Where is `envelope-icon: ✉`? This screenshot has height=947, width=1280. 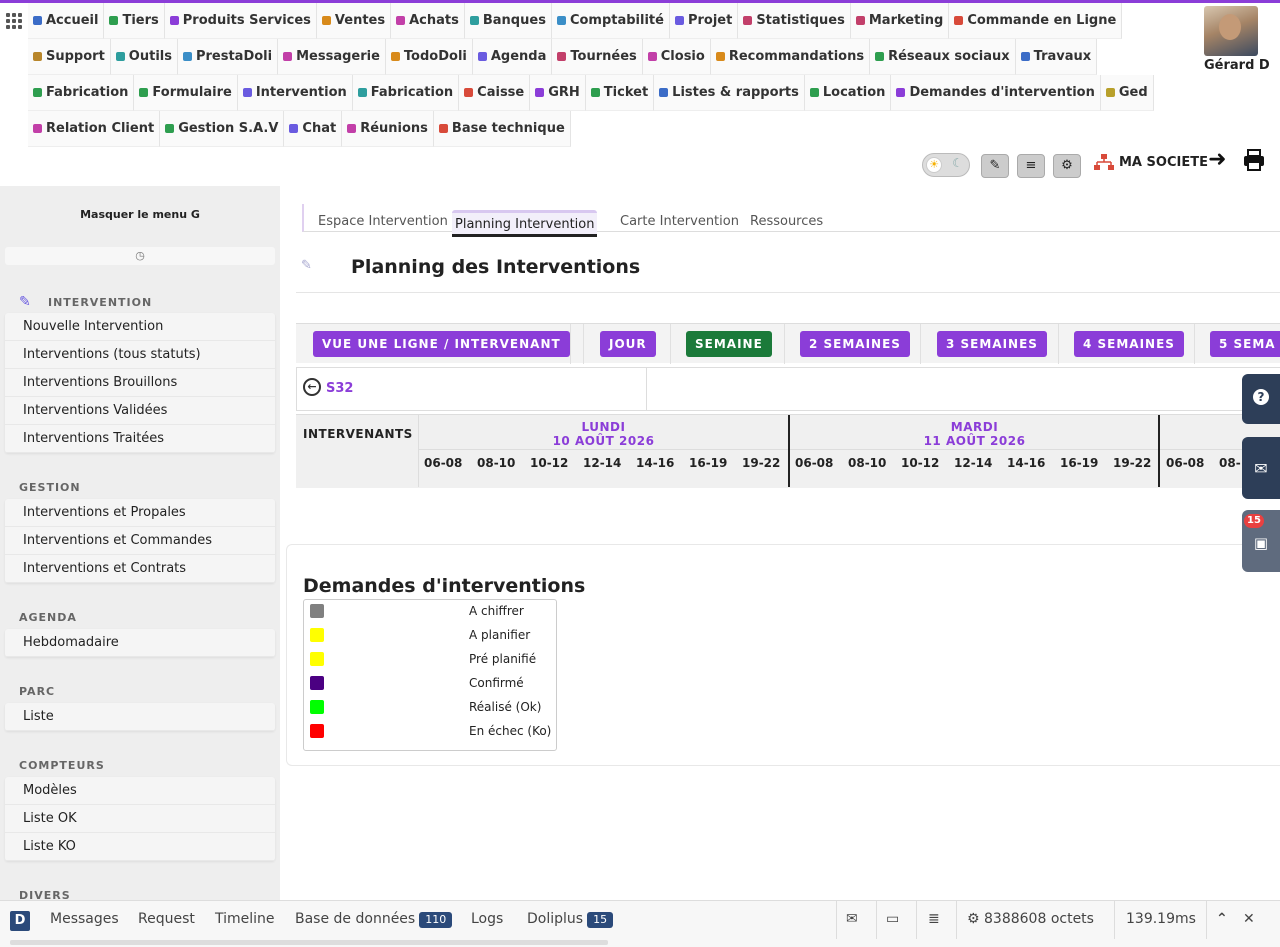 envelope-icon: ✉ is located at coordinates (852, 919).